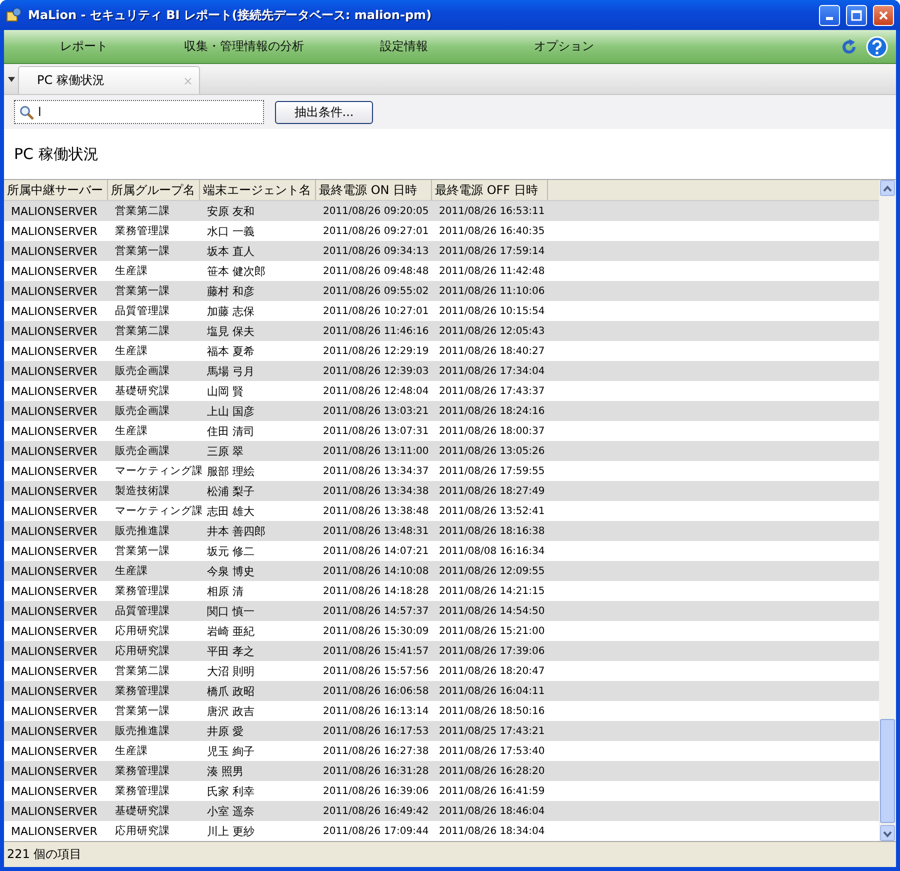  I want to click on report-heading: PC 稼働状況, so click(56, 154).